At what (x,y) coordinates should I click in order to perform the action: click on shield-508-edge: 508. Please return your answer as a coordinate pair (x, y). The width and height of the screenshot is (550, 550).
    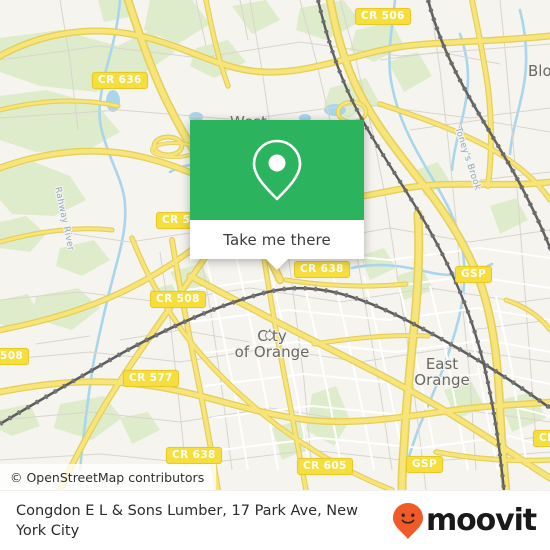
    Looking at the image, I should click on (15, 356).